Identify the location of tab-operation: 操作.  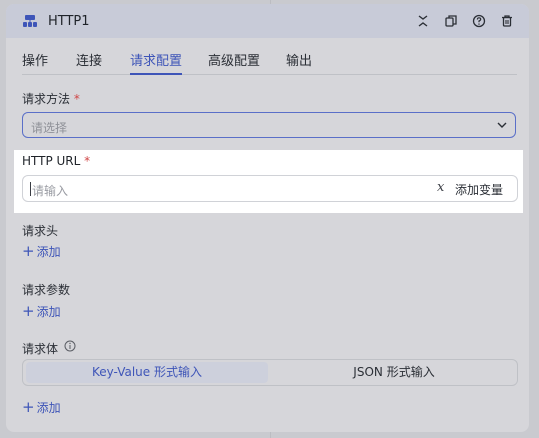
(35, 59).